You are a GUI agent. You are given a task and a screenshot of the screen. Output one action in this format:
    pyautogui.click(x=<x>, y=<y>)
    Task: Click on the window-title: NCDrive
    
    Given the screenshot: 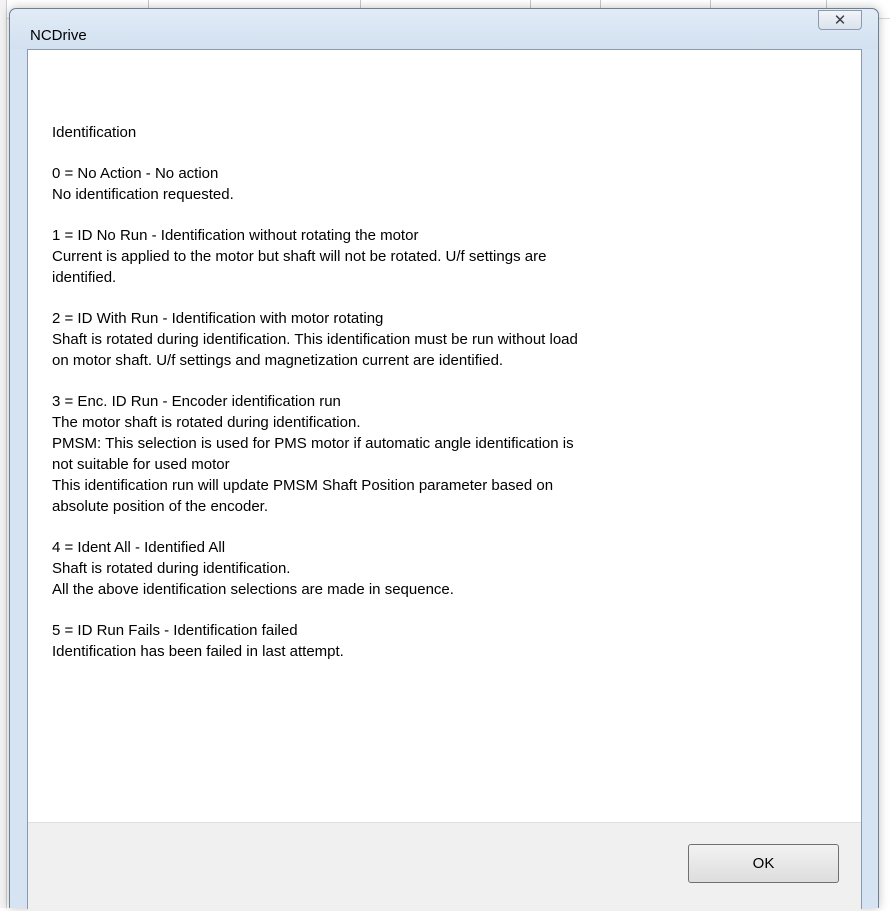 What is the action you would take?
    pyautogui.click(x=58, y=35)
    